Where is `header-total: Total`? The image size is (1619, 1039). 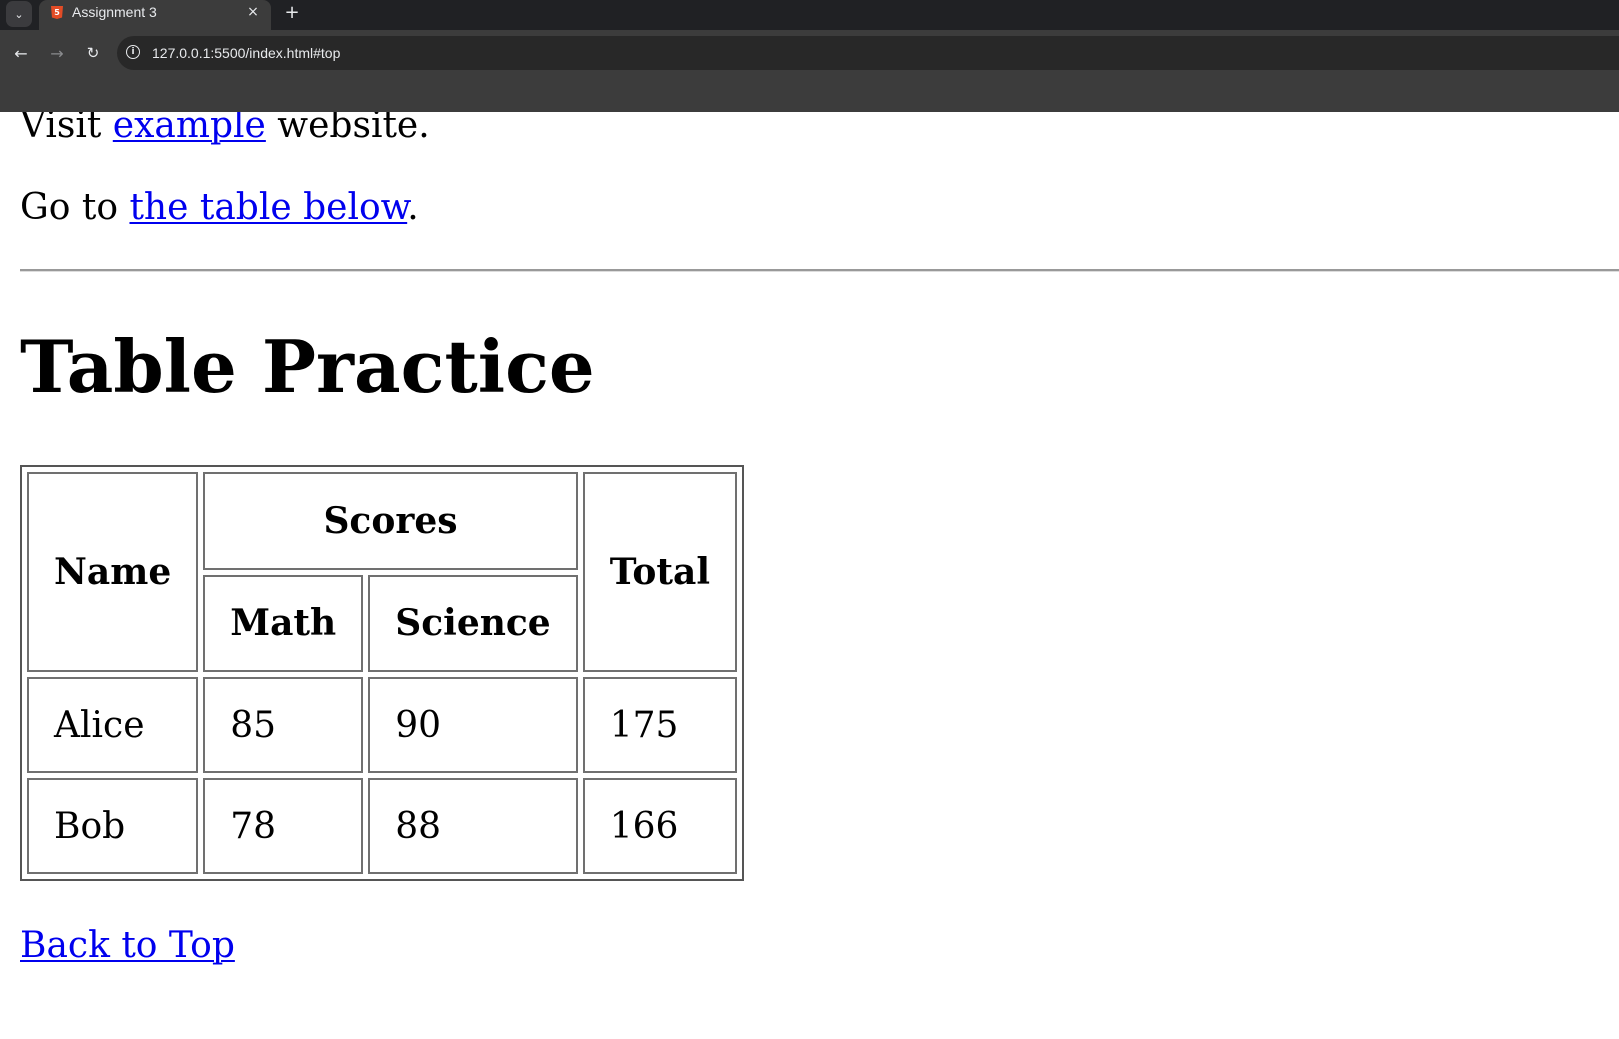 header-total: Total is located at coordinates (660, 572).